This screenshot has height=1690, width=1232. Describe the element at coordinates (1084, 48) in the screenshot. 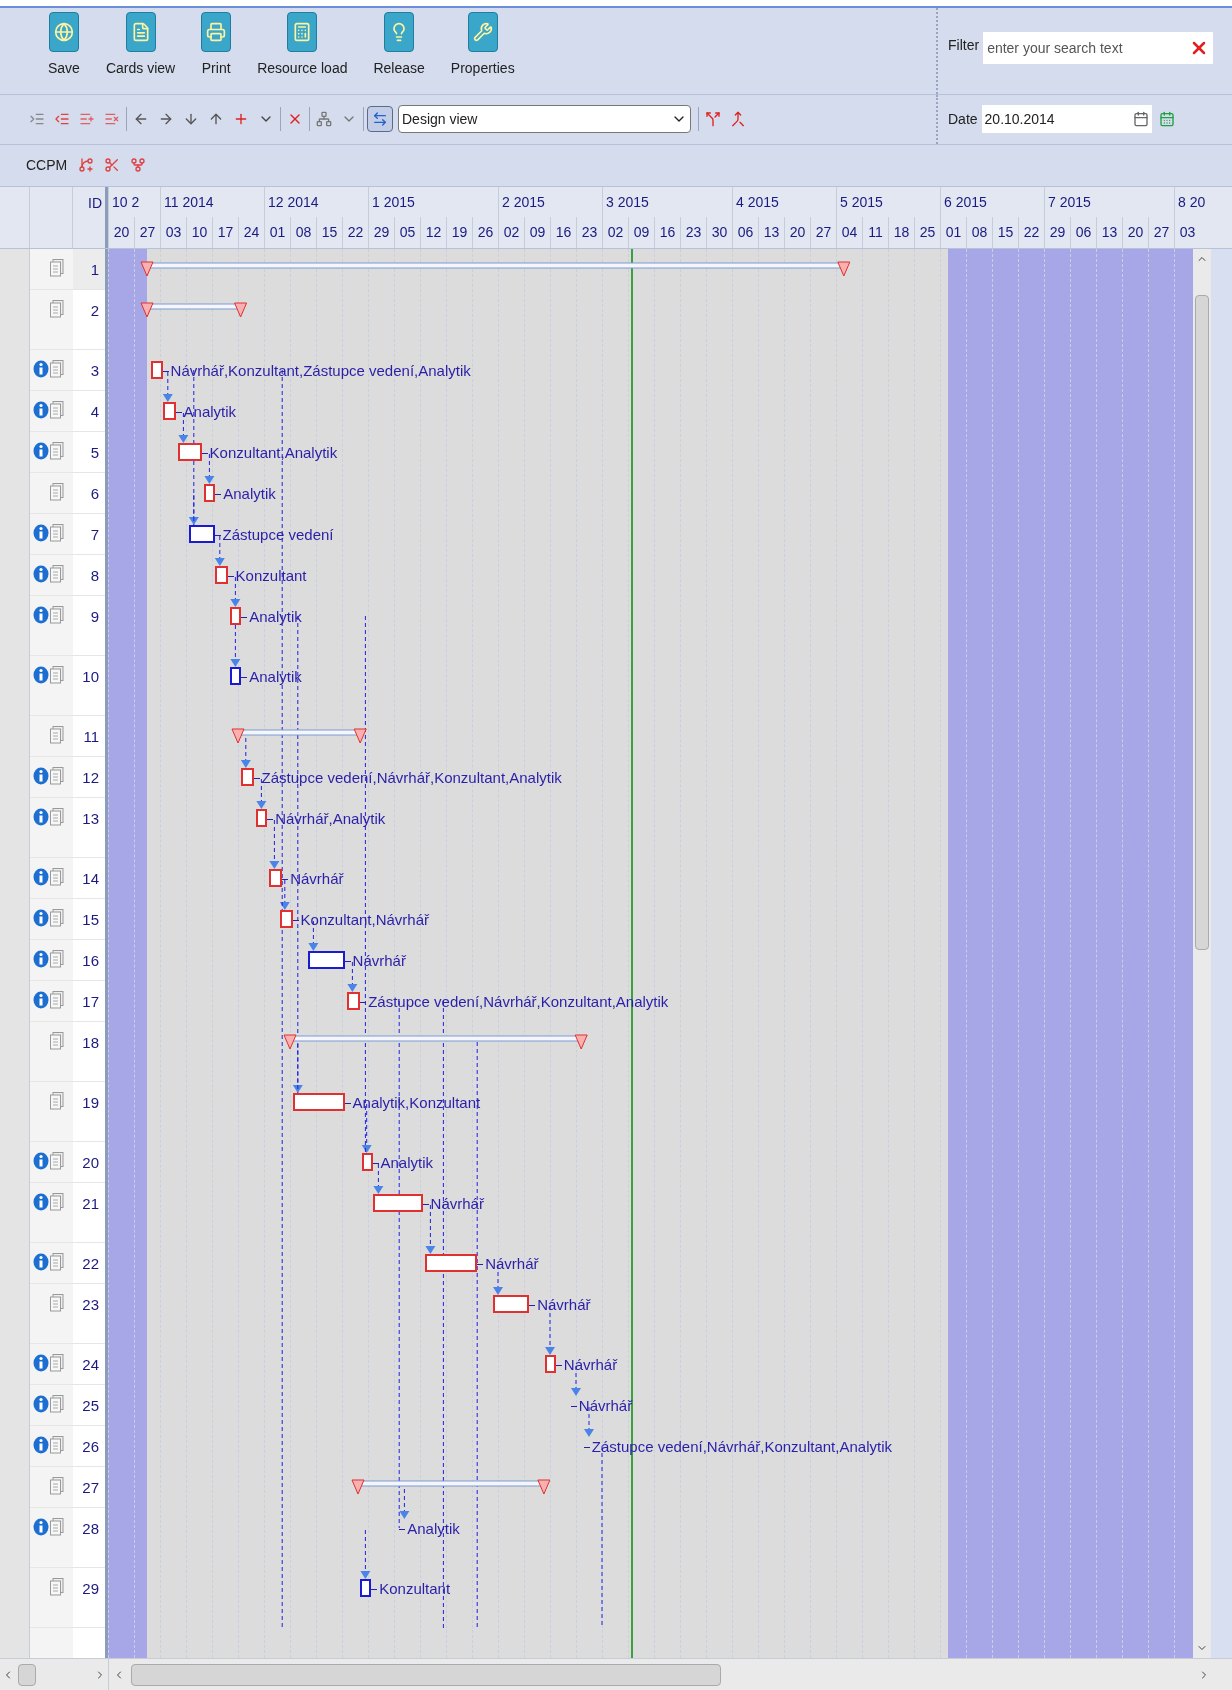

I see `search-field: enter your search text` at that location.